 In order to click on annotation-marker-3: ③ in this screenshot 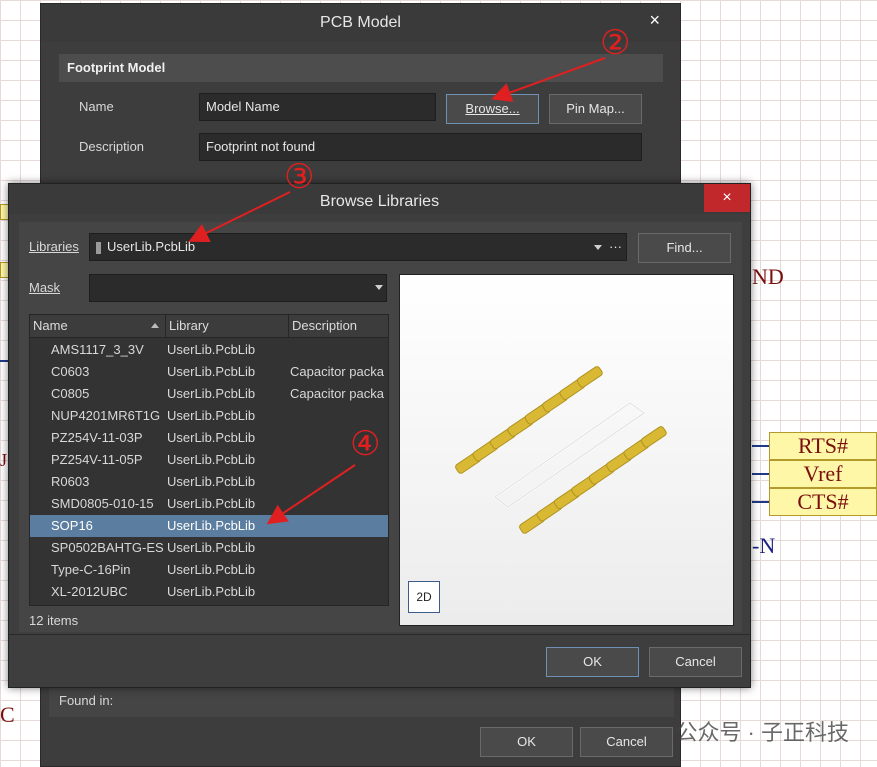, I will do `click(299, 177)`.